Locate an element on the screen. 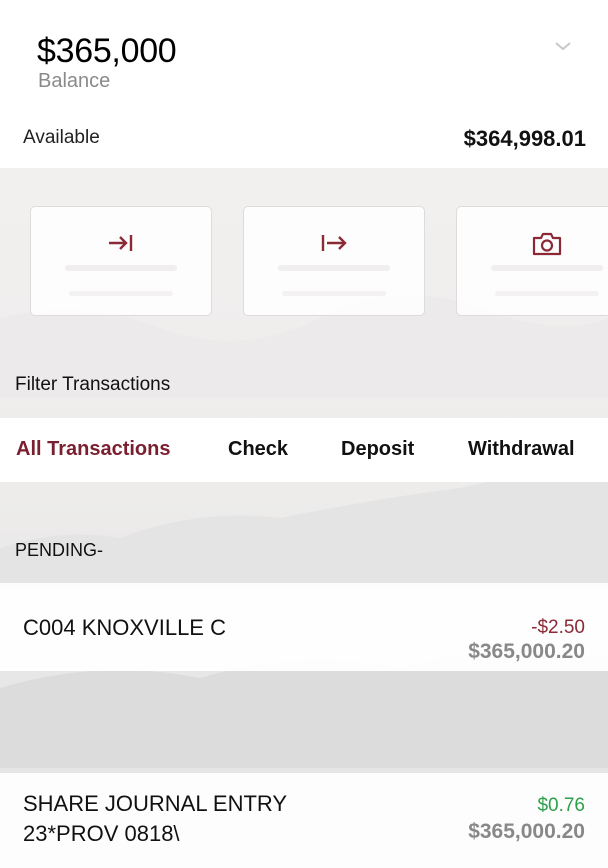 This screenshot has width=608, height=868. transaction-row: C004 KNOXVILLE C -$2.50 $365,000.20 is located at coordinates (304, 627).